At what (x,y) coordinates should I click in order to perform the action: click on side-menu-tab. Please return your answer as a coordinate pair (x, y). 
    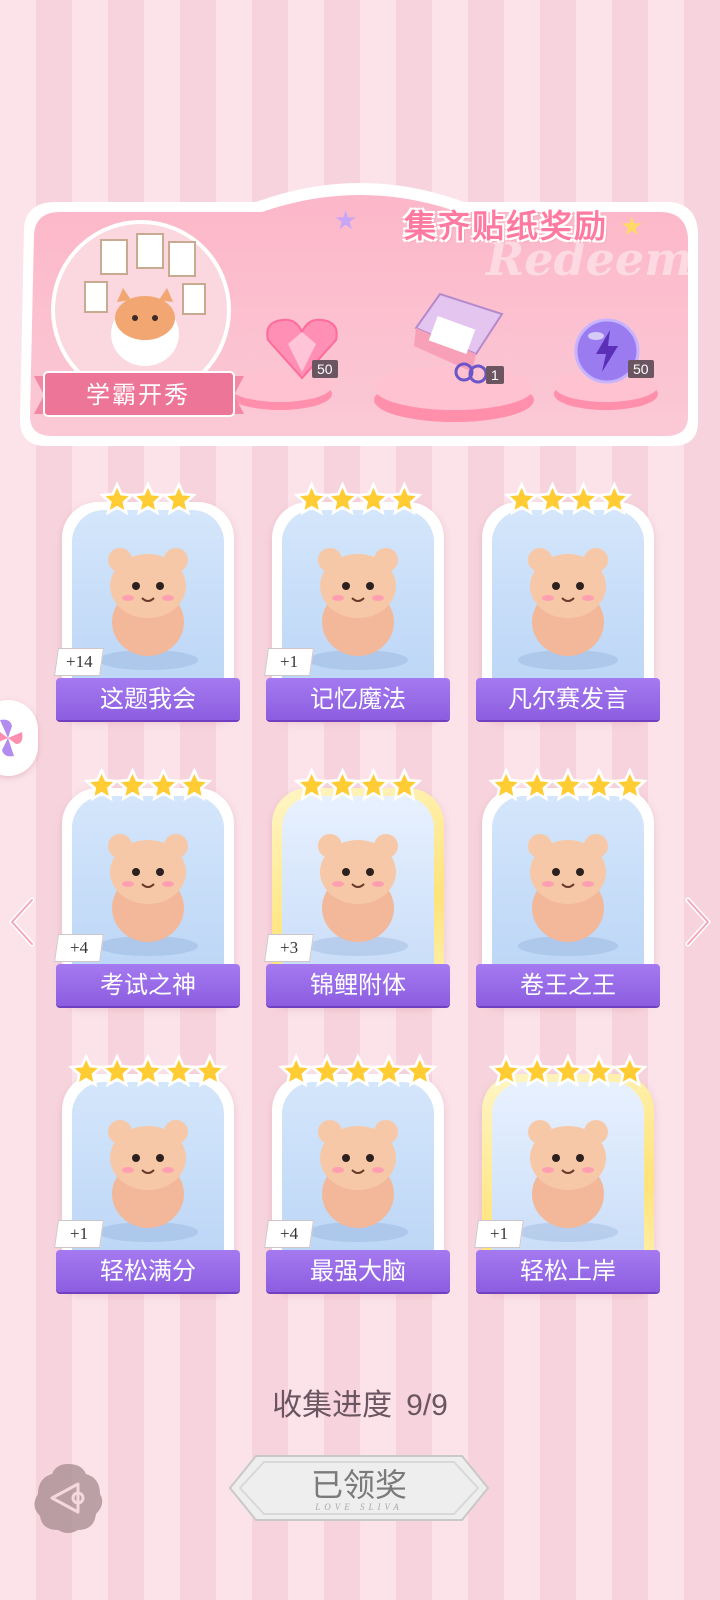
    Looking at the image, I should click on (19, 738).